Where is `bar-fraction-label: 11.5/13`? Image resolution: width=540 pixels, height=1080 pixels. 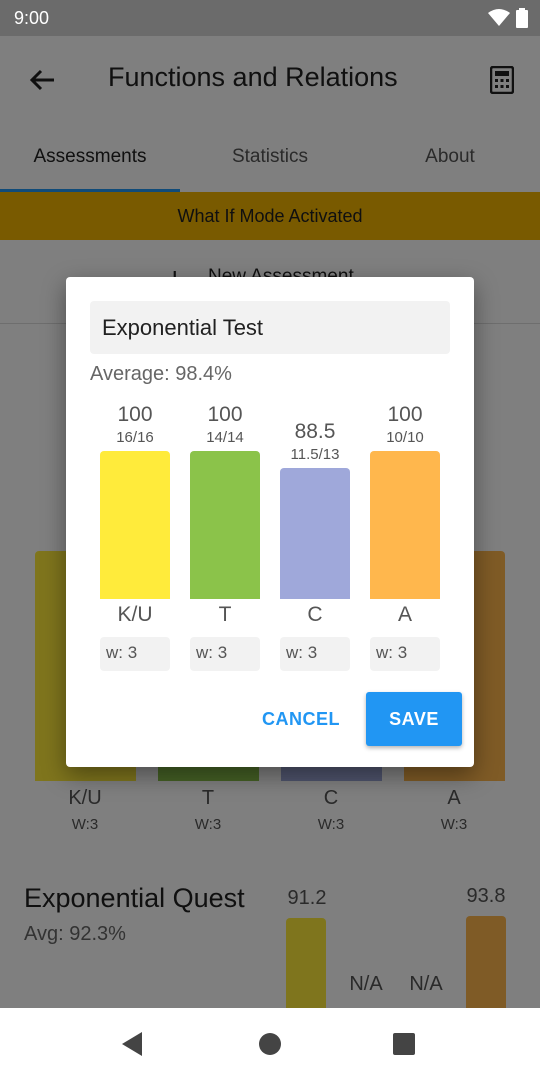
bar-fraction-label: 11.5/13 is located at coordinates (315, 454).